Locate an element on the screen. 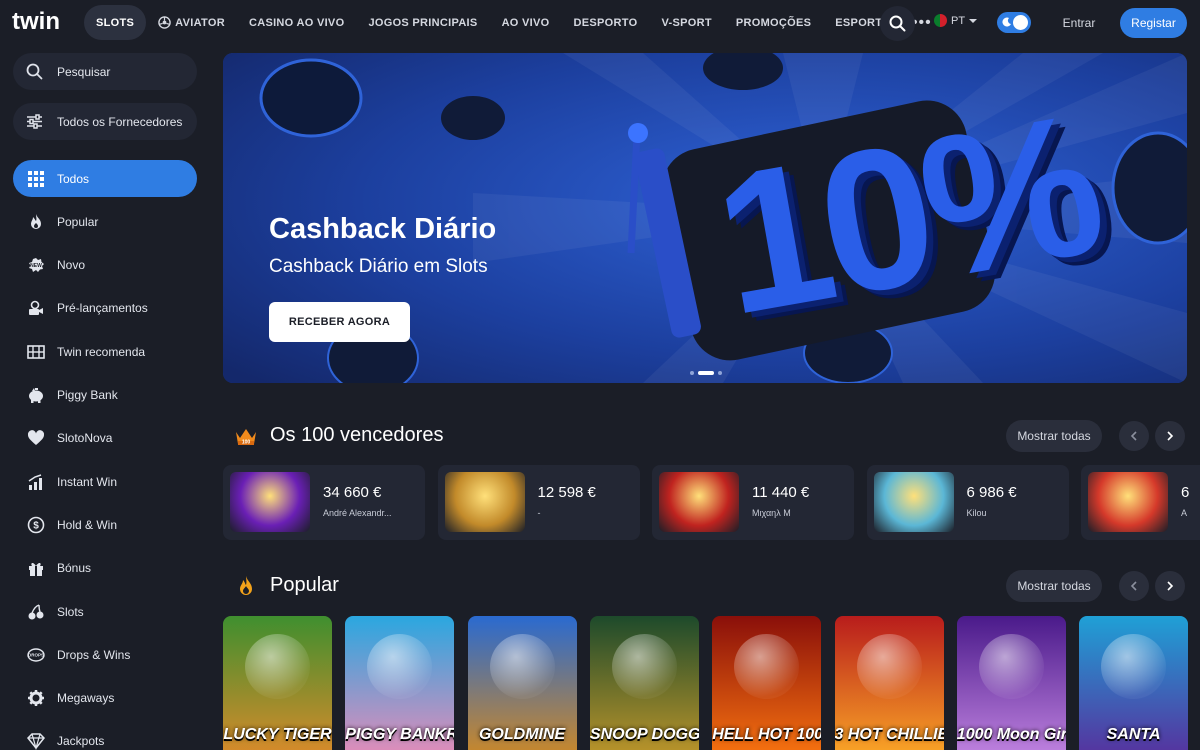 The width and height of the screenshot is (1200, 750). sidebar-item-label: Piggy Bank is located at coordinates (87, 395).